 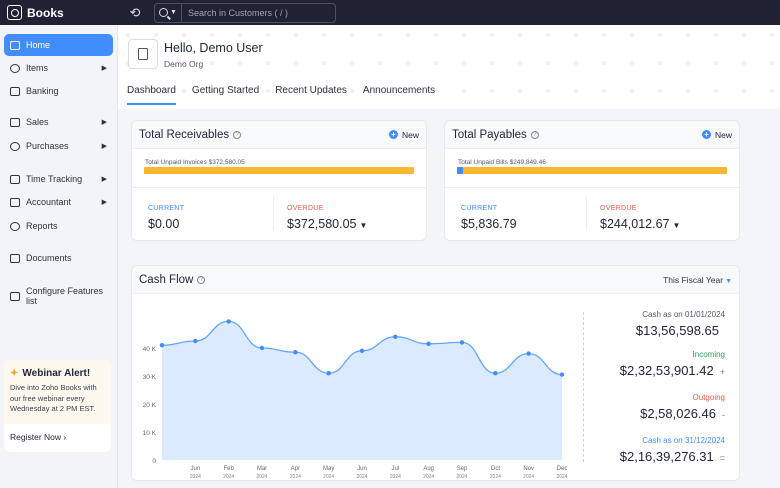 What do you see at coordinates (683, 314) in the screenshot?
I see `summary-label: Cash as on 01/01/2024` at bounding box center [683, 314].